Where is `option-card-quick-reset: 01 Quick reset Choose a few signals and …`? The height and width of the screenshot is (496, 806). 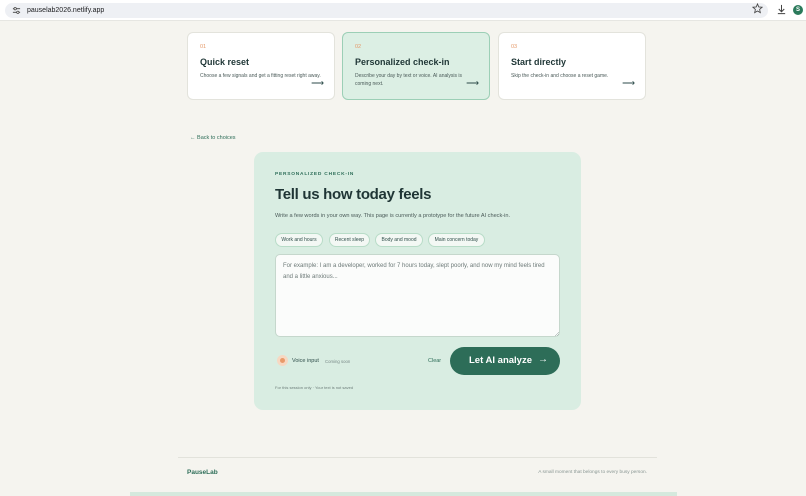 option-card-quick-reset: 01 Quick reset Choose a few signals and … is located at coordinates (261, 66).